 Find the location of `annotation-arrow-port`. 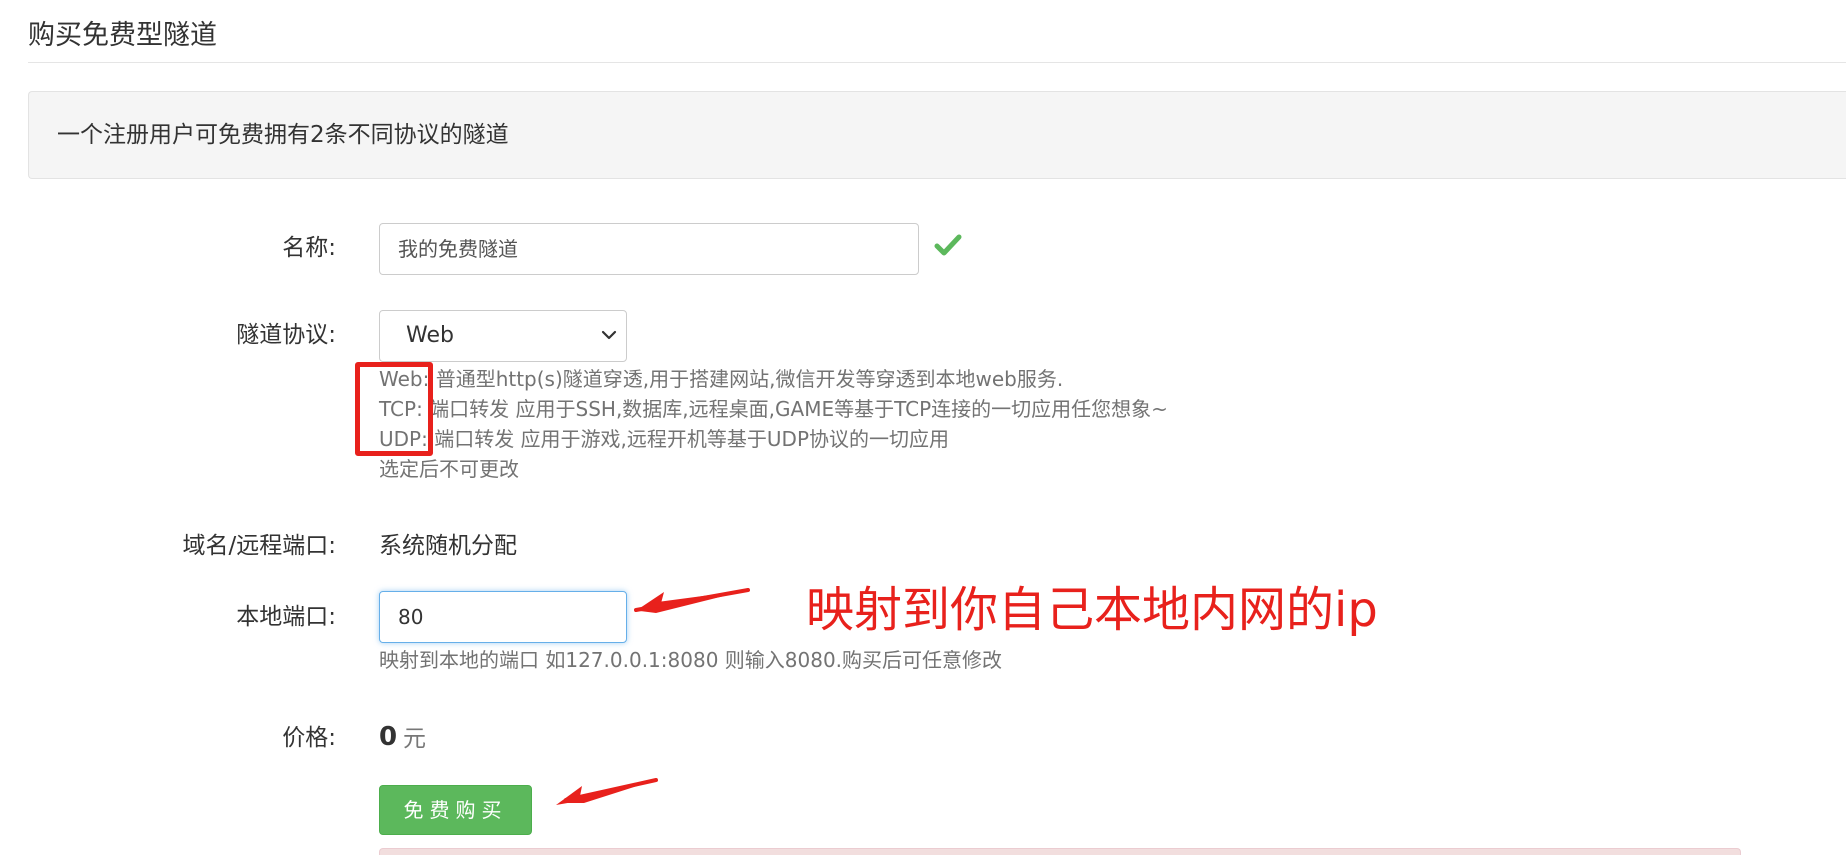

annotation-arrow-port is located at coordinates (692, 600).